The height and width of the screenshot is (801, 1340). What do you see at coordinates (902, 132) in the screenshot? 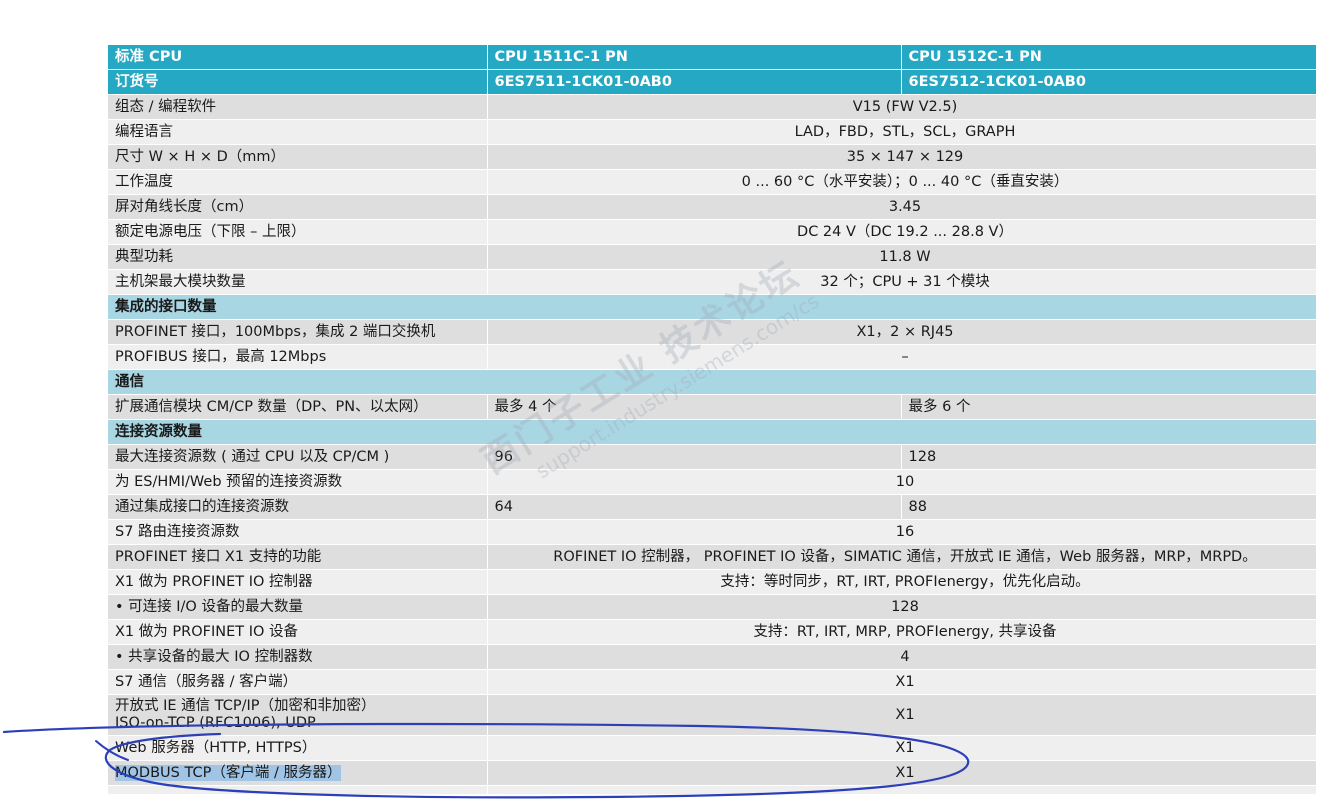
I see `row-value: LAD，FBD，STL，SCL，GRAPH` at bounding box center [902, 132].